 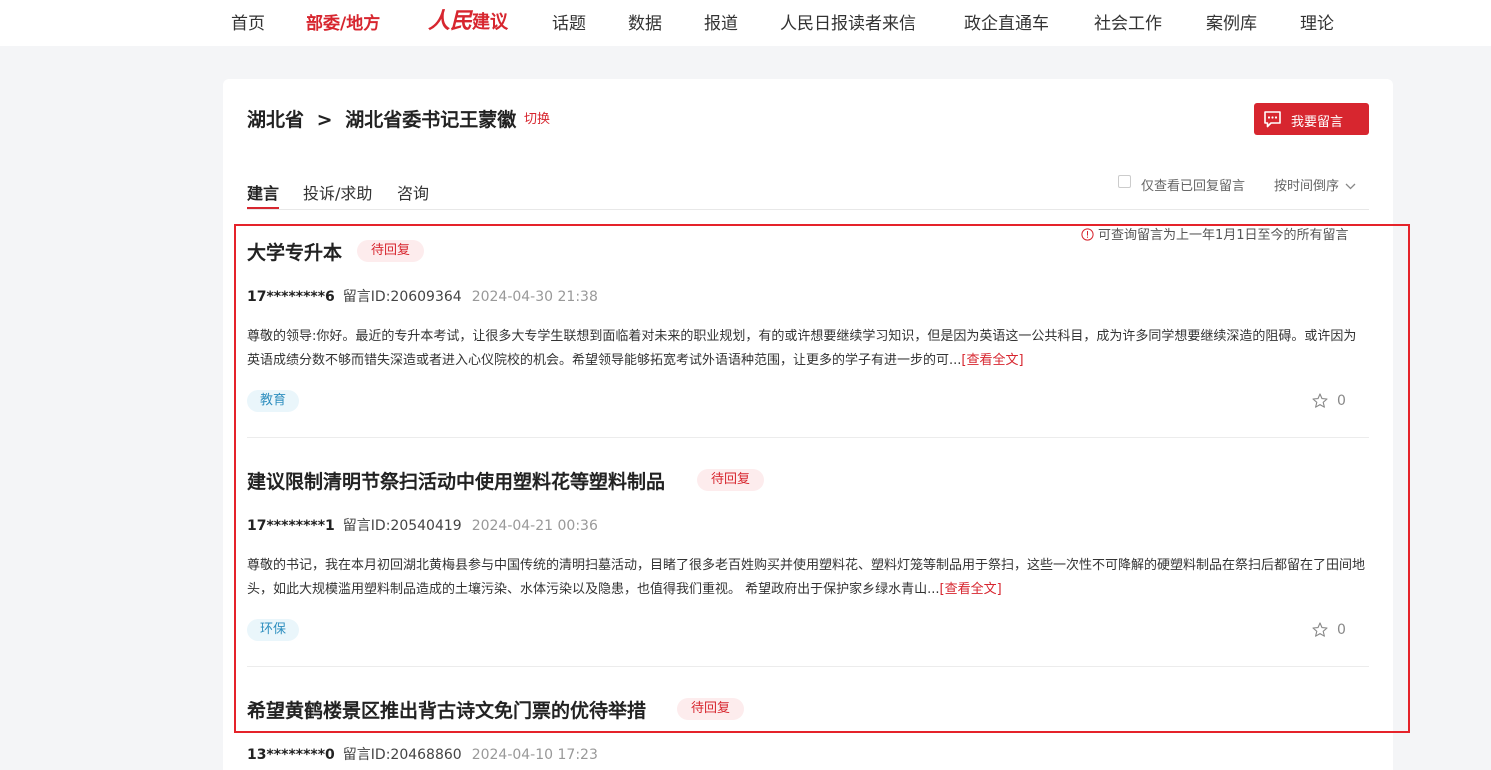 What do you see at coordinates (1272, 121) in the screenshot?
I see `message-icon` at bounding box center [1272, 121].